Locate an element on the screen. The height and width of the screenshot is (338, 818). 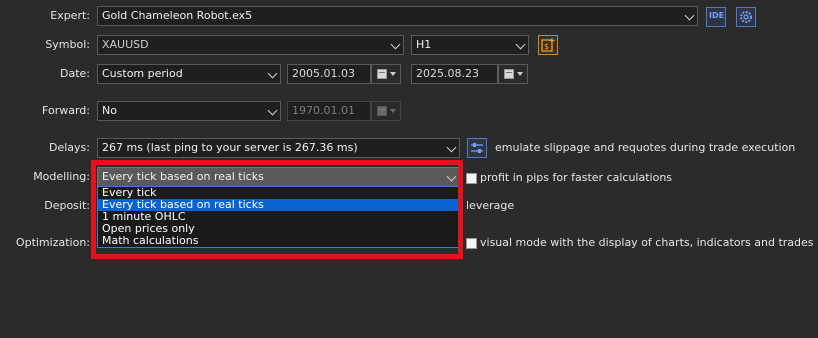
slippage-settings-icon is located at coordinates (477, 148).